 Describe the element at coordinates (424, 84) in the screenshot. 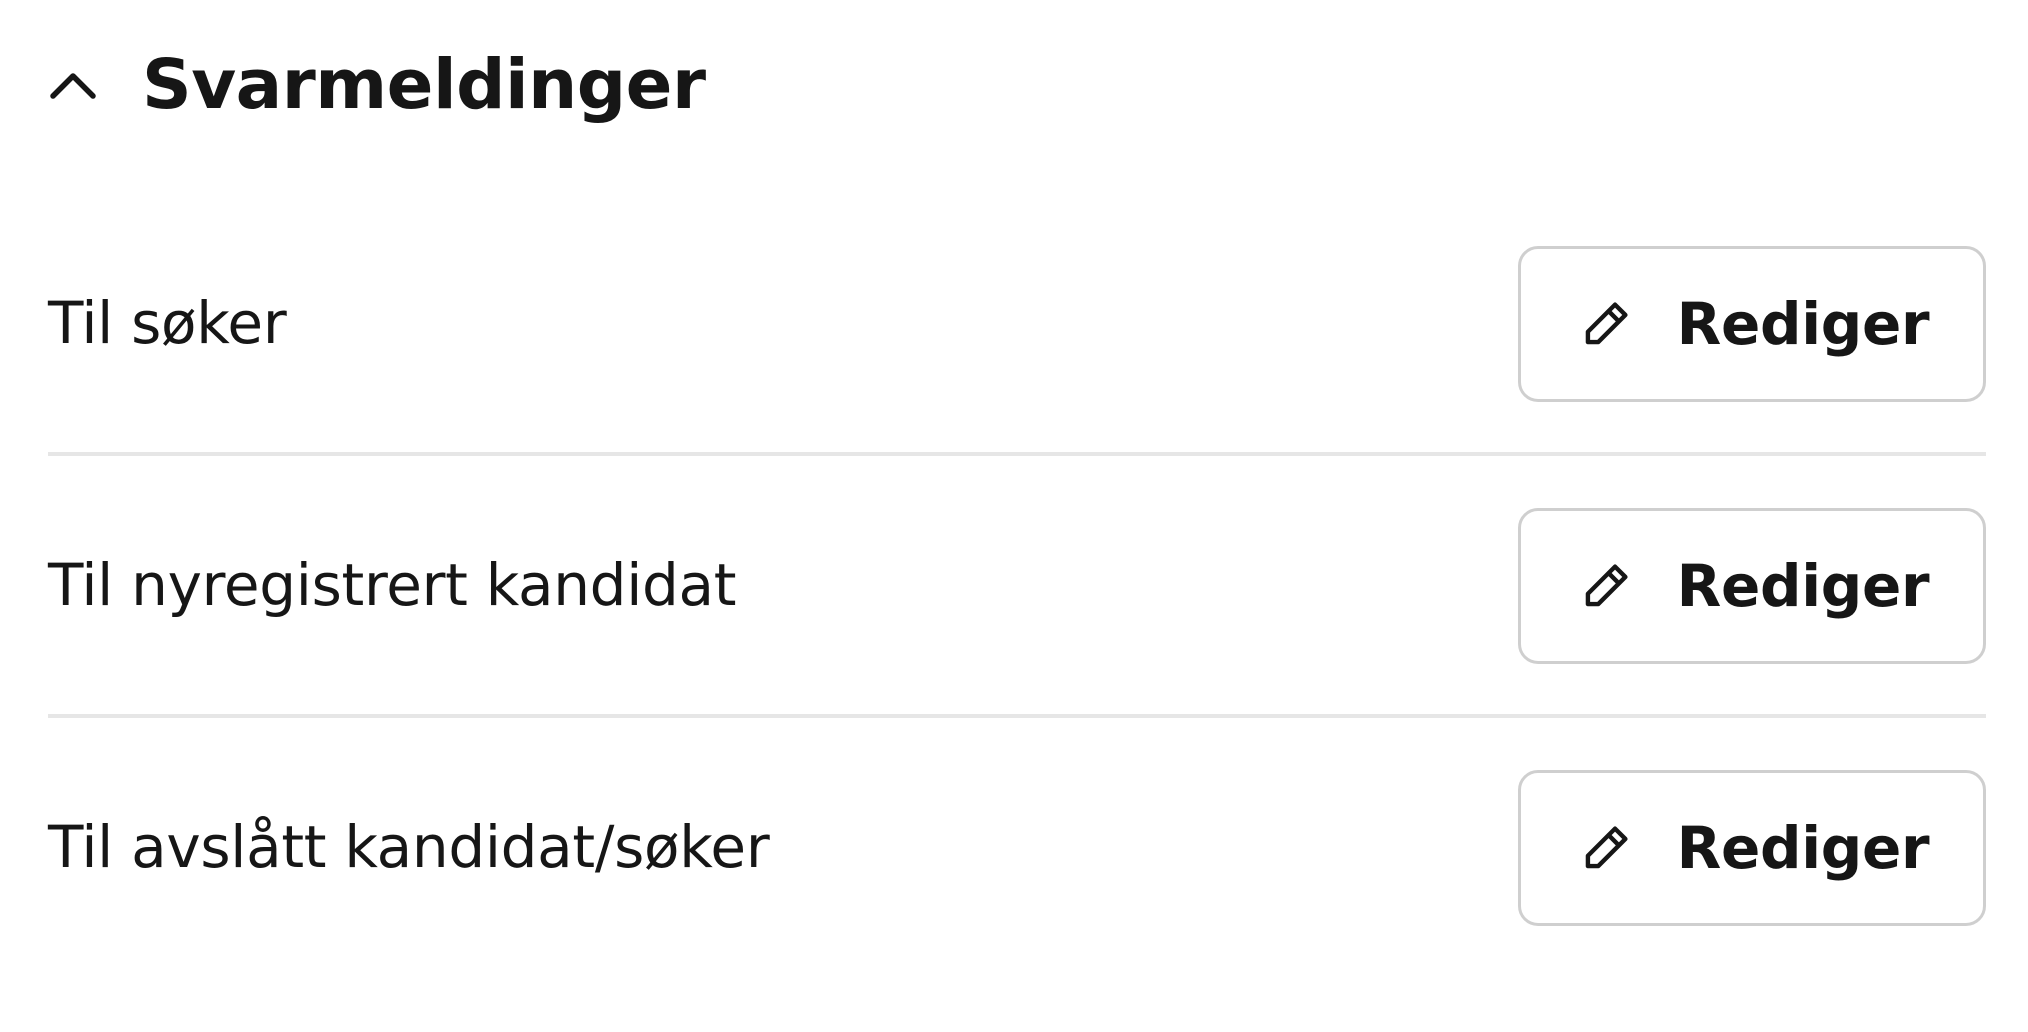

I see `section-title: Svarmeldinger` at that location.